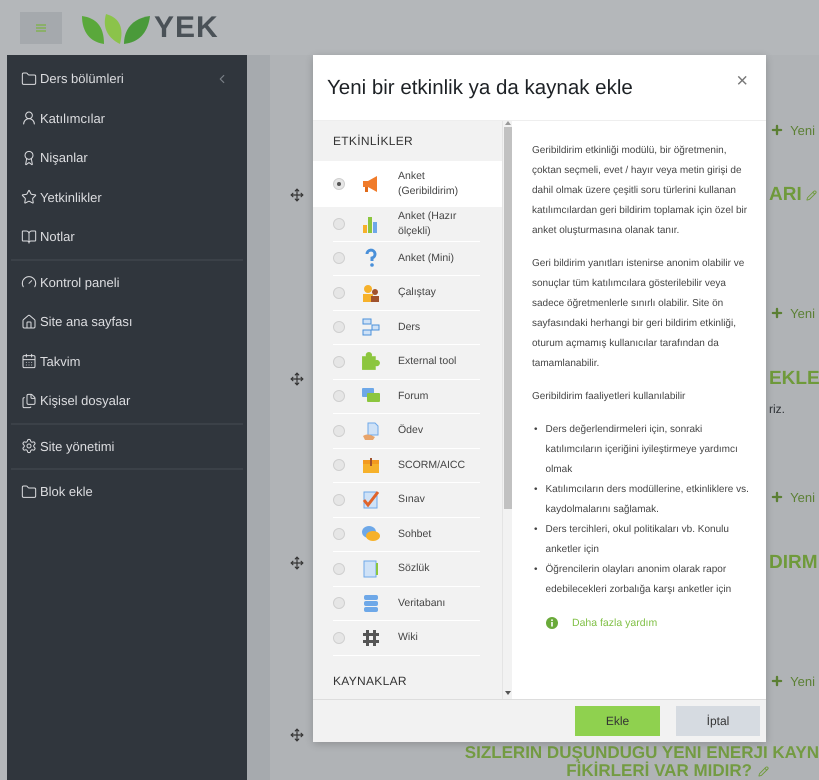 This screenshot has width=819, height=780. I want to click on menu-button, so click(41, 28).